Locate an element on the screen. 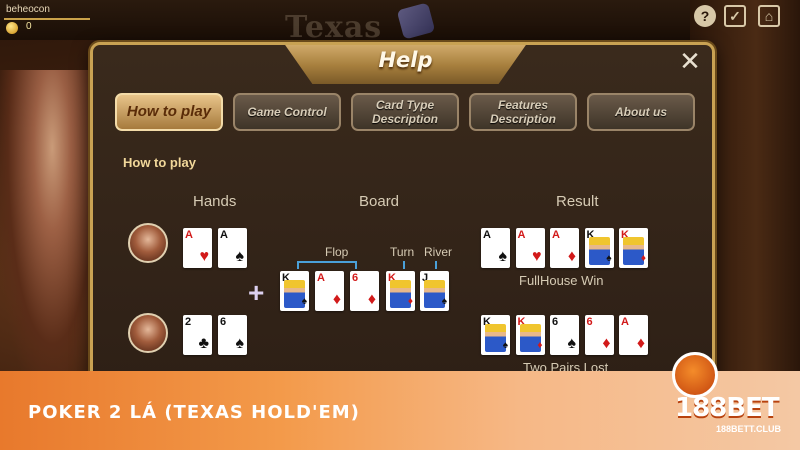 Image resolution: width=800 pixels, height=450 pixels. brand-logo: 188BET is located at coordinates (727, 408).